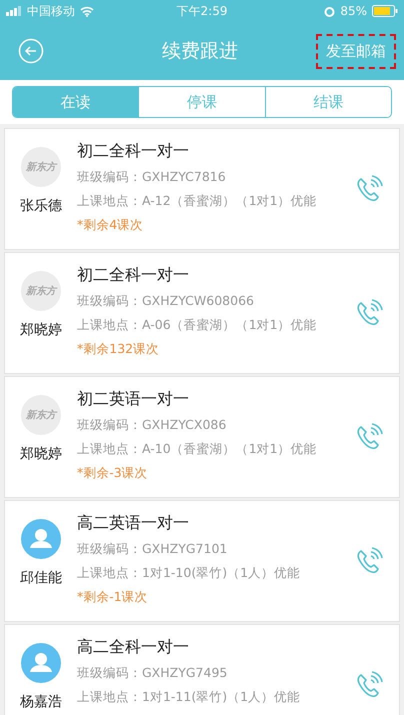  Describe the element at coordinates (118, 349) in the screenshot. I see `remaining-lessons: *剩余132课次` at that location.